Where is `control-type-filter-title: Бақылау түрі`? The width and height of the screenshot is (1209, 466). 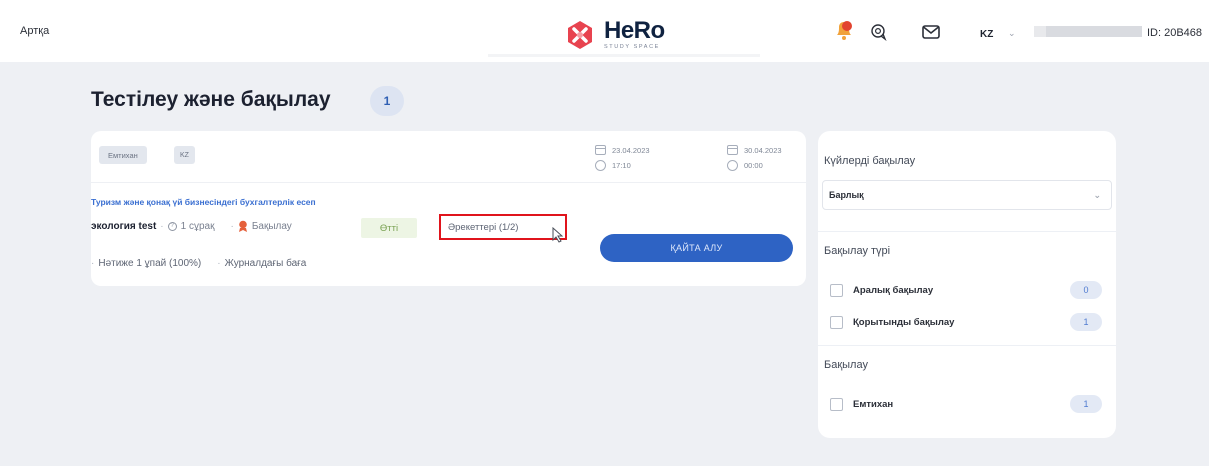
control-type-filter-title: Бақылау түрі is located at coordinates (857, 251).